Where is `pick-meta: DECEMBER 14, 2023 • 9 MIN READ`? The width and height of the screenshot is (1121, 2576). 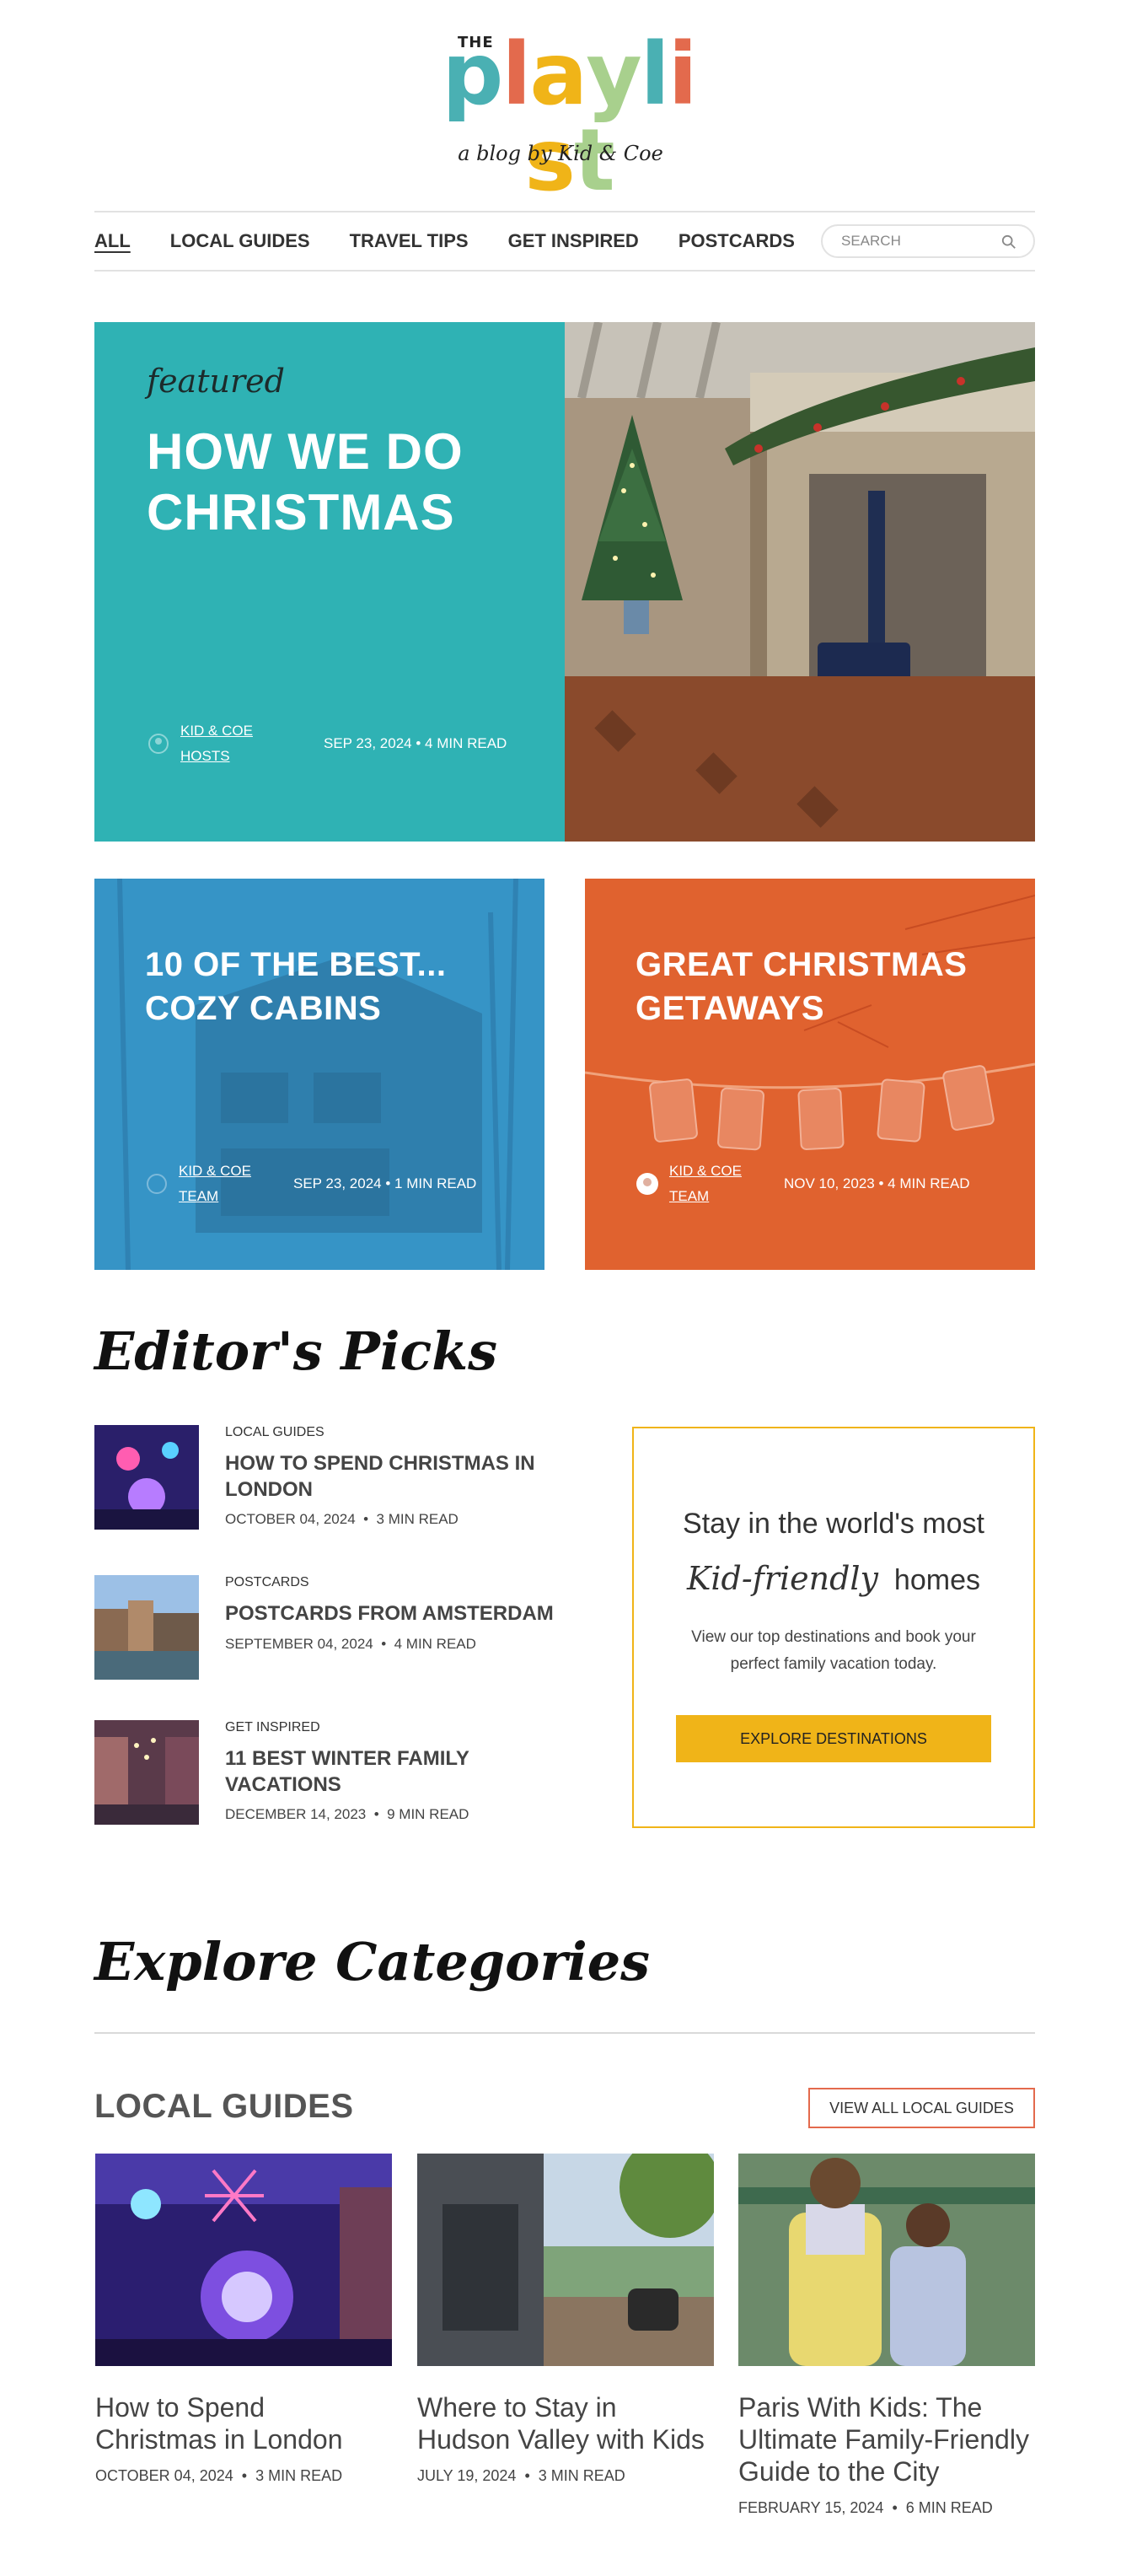
pick-meta: DECEMBER 14, 2023 • 9 MIN READ is located at coordinates (347, 1815).